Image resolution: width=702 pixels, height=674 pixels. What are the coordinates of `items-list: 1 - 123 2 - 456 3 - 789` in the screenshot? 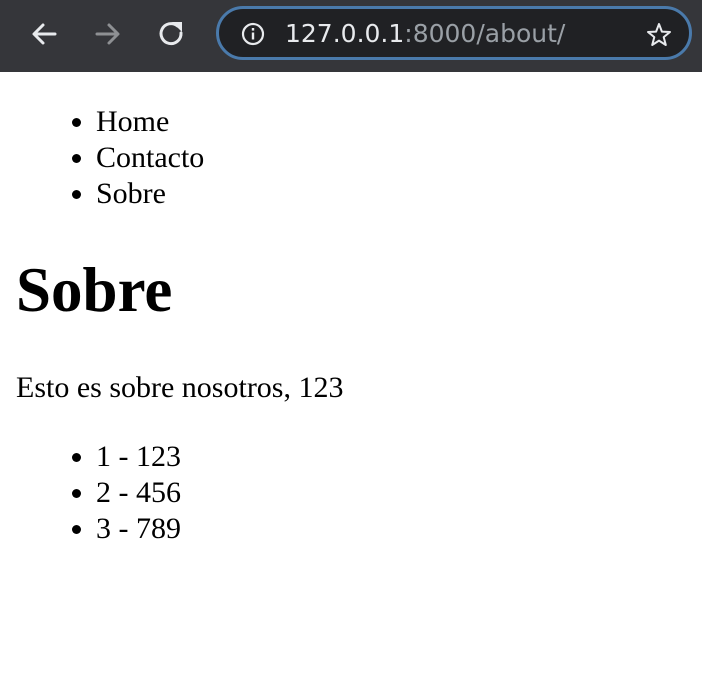 It's located at (90, 493).